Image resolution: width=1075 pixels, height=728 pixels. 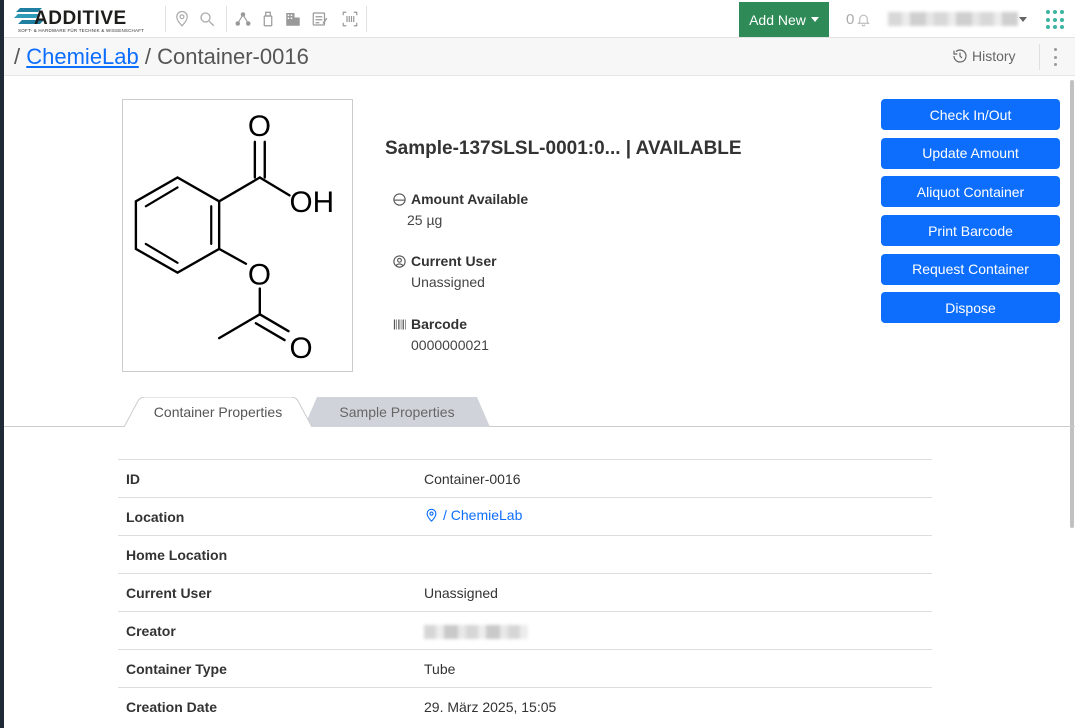 I want to click on creator-name-redacted, so click(x=476, y=631).